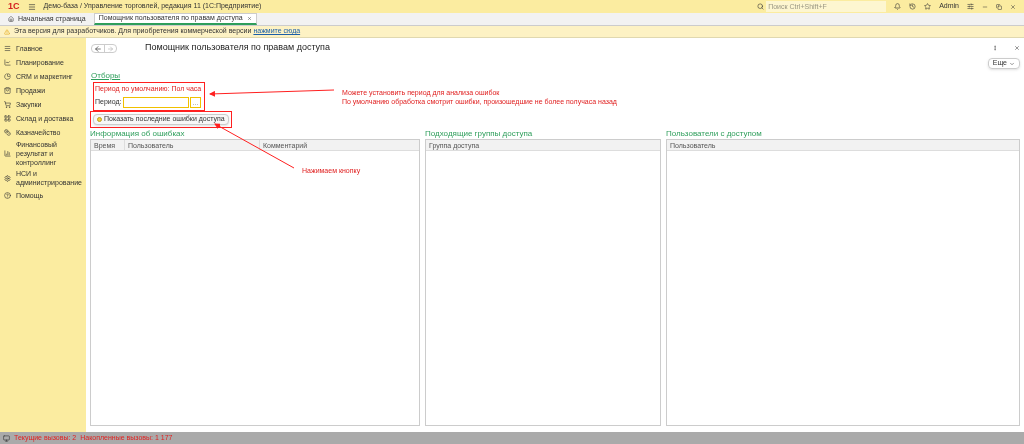 The image size is (1024, 444). Describe the element at coordinates (98, 48) in the screenshot. I see `back-icon` at that location.